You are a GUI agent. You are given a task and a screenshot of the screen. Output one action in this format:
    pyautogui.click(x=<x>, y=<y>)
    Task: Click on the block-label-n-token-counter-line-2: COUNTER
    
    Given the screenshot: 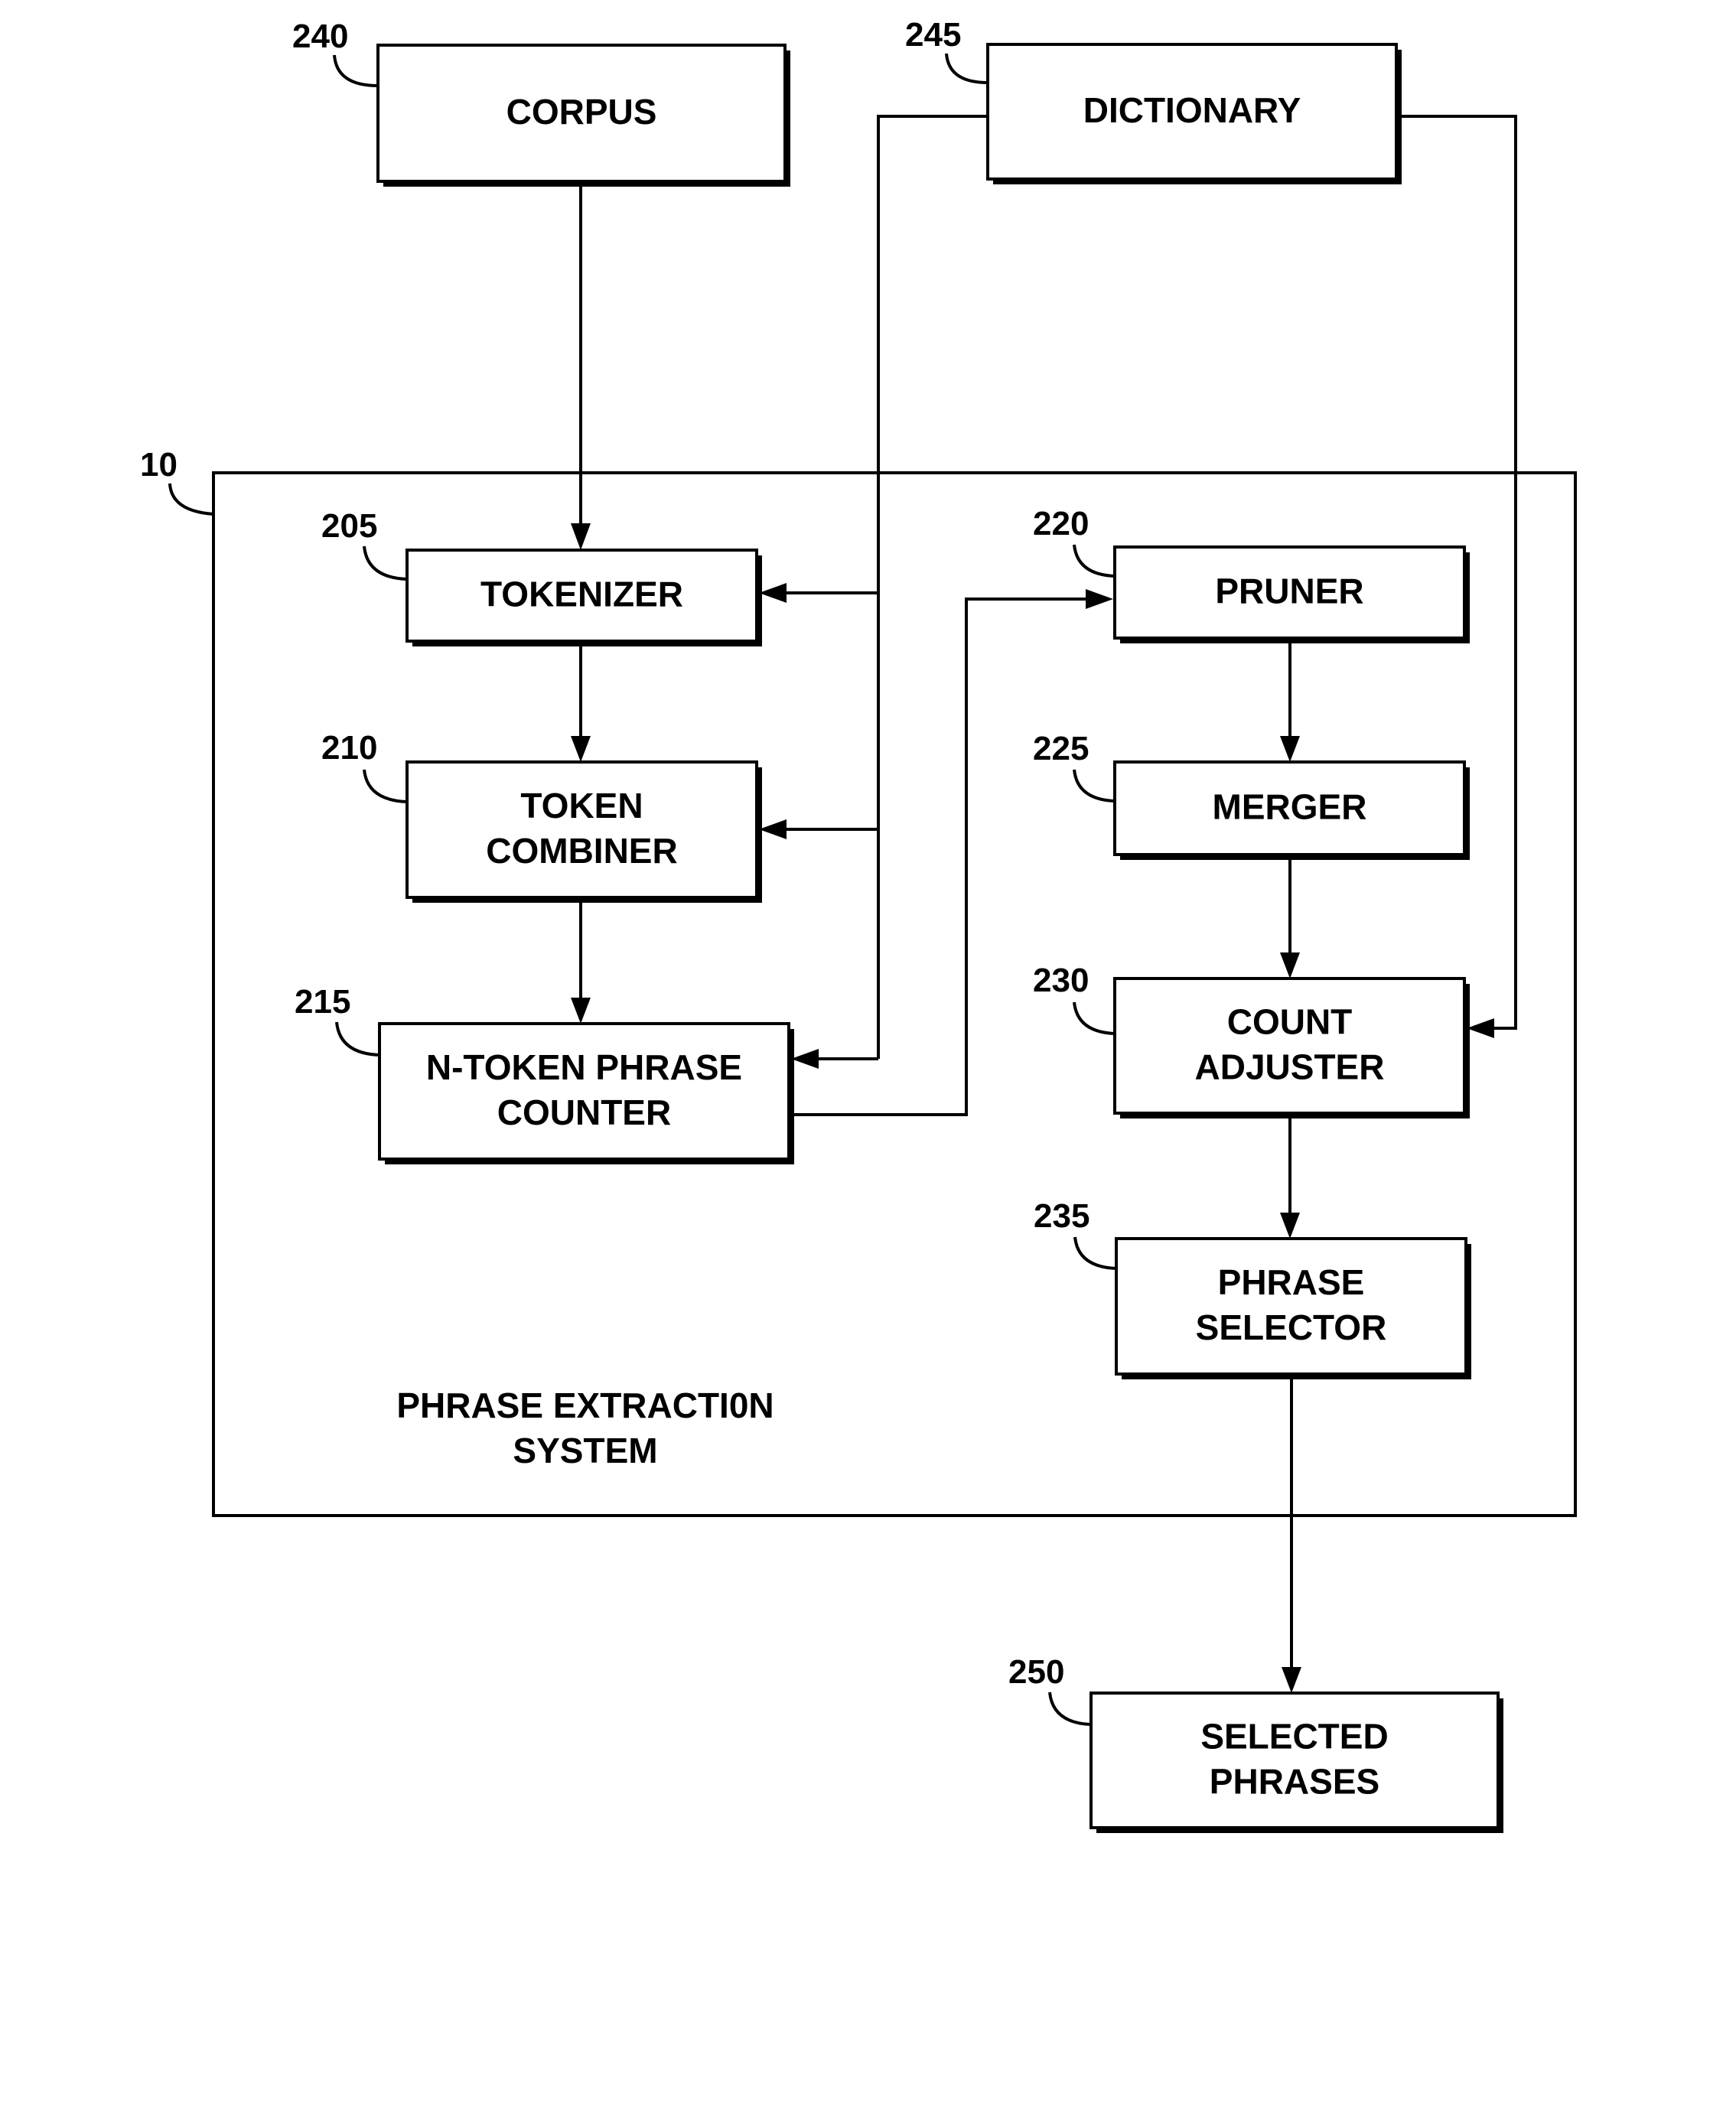 What is the action you would take?
    pyautogui.click(x=584, y=1112)
    